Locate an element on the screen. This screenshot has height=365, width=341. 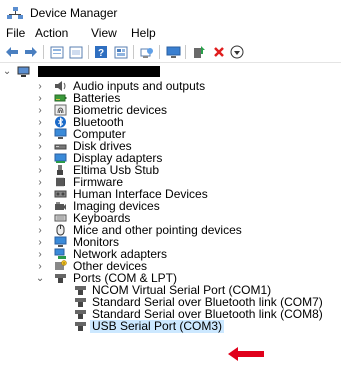
chip-icon is located at coordinates (60, 182).